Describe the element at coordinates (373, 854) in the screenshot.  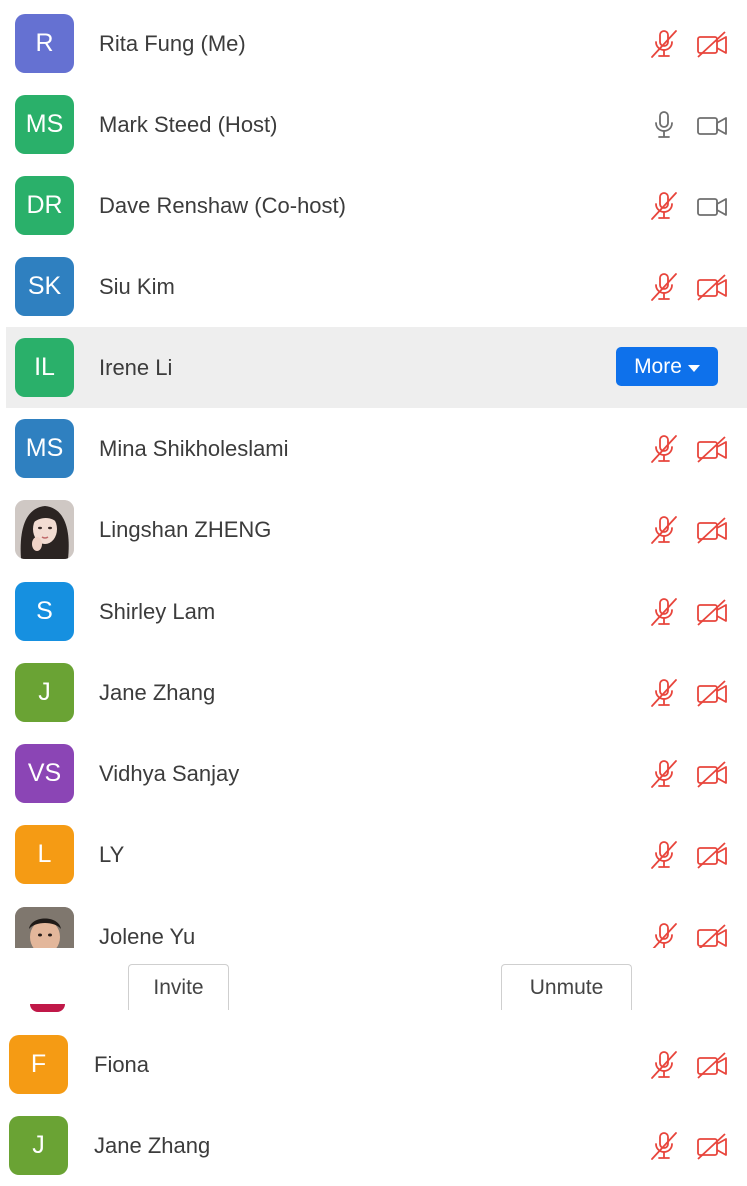
I see `participant-row: L LY` at that location.